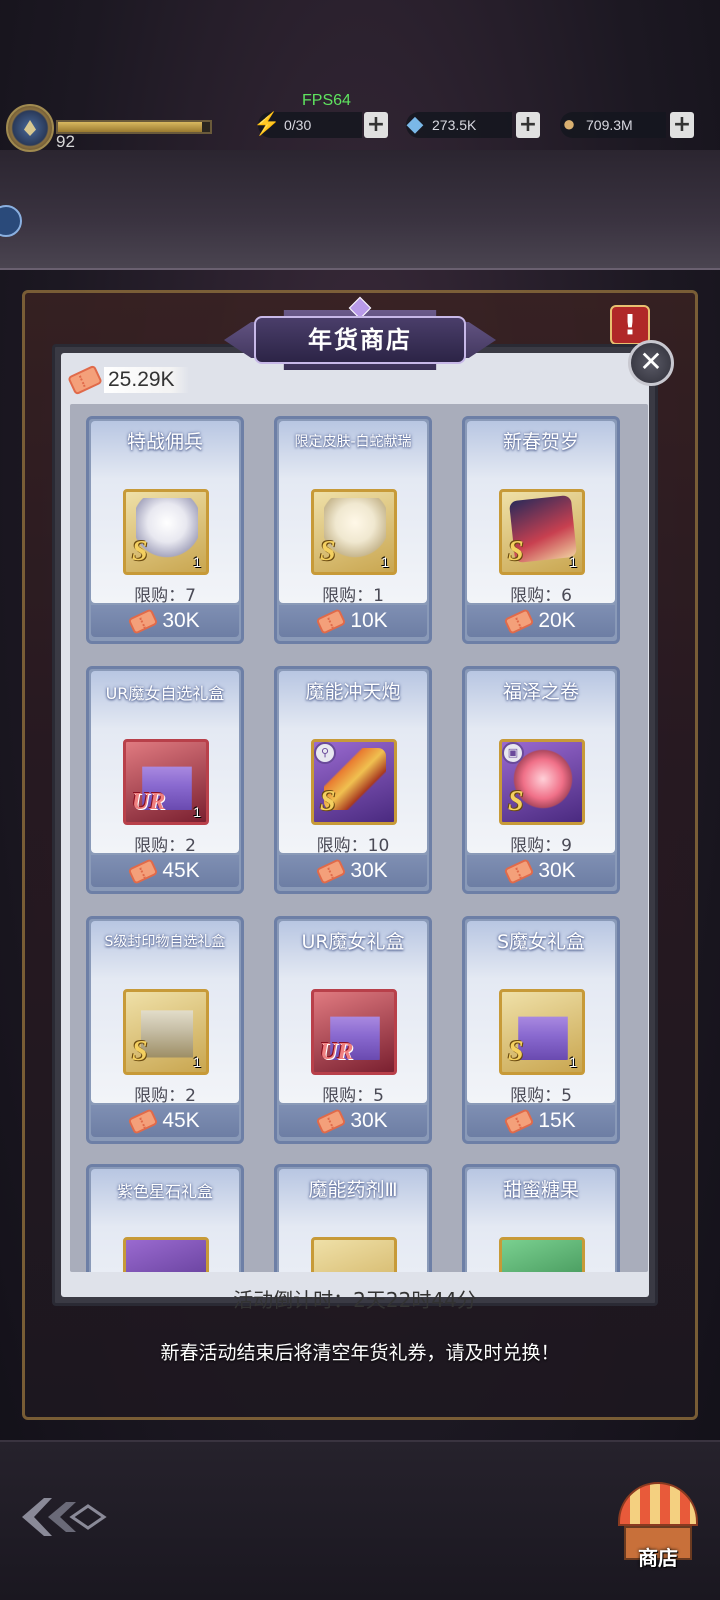 The width and height of the screenshot is (720, 1600). Describe the element at coordinates (658, 1558) in the screenshot. I see `shop-label: 商店` at that location.